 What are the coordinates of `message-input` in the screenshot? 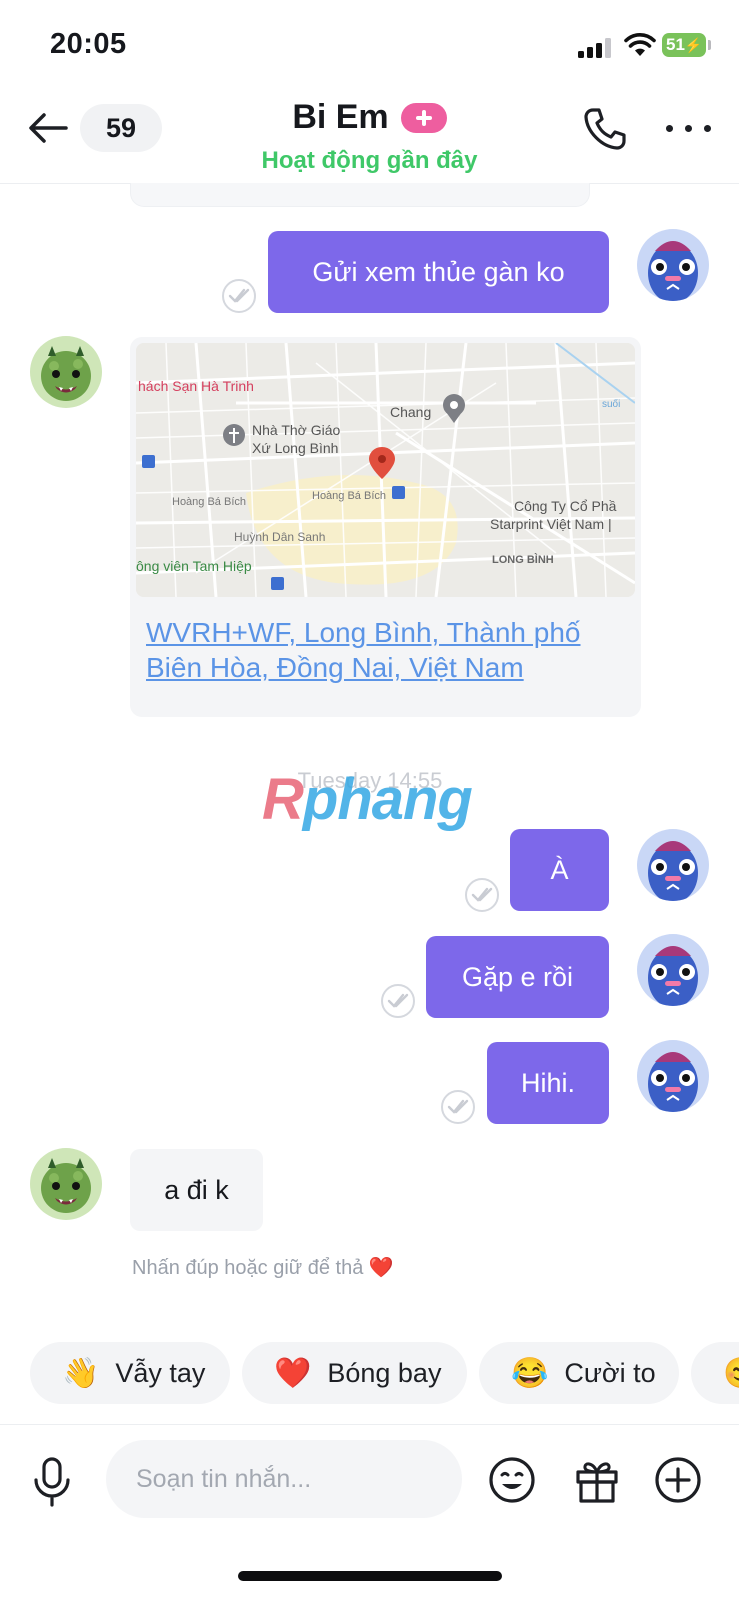 It's located at (284, 1479).